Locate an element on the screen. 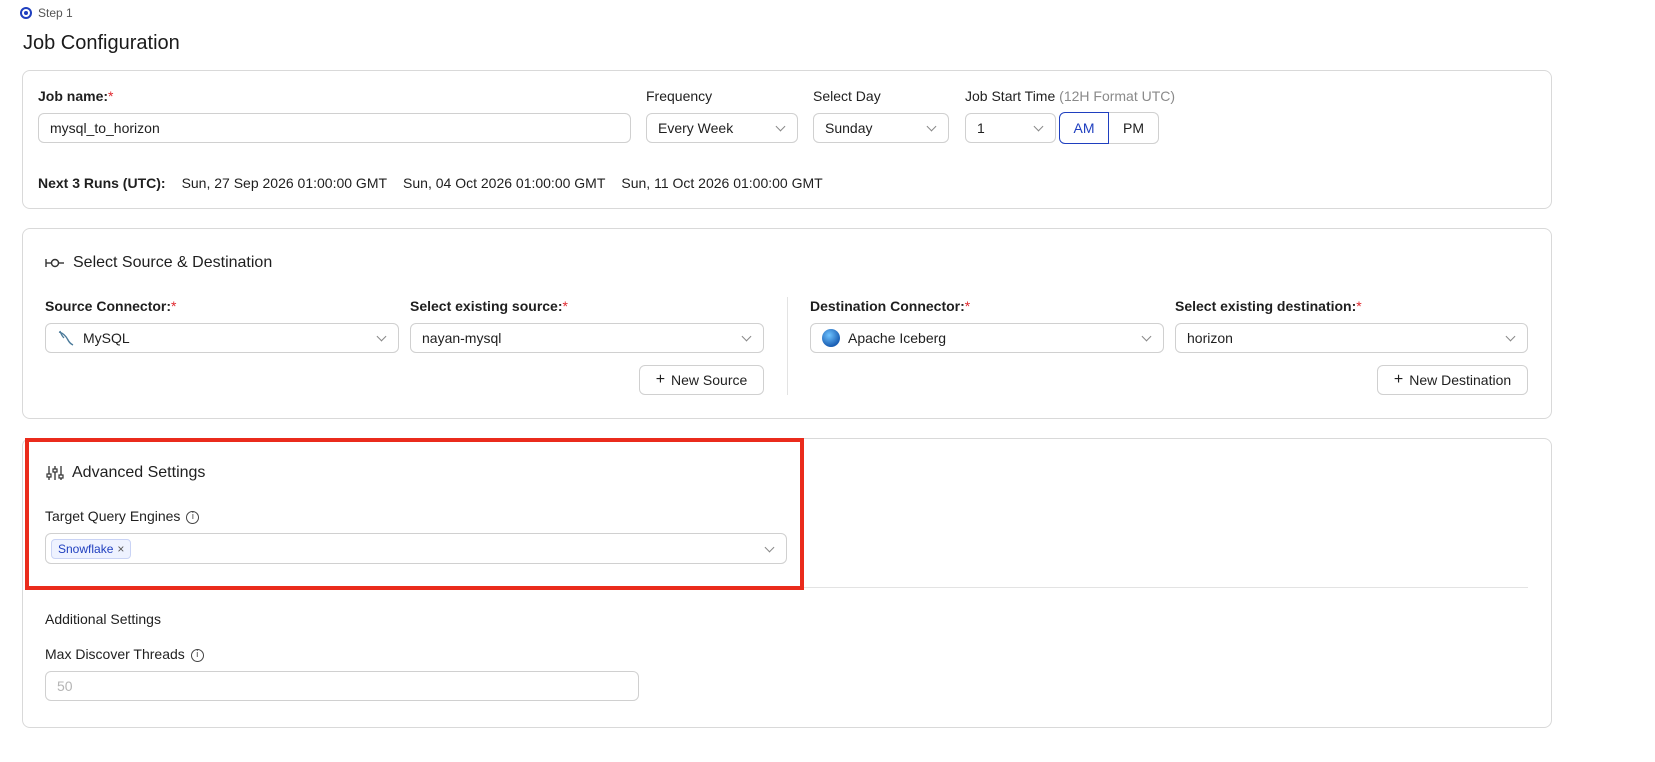 The width and height of the screenshot is (1655, 762). new-source-button: + New Source is located at coordinates (701, 380).